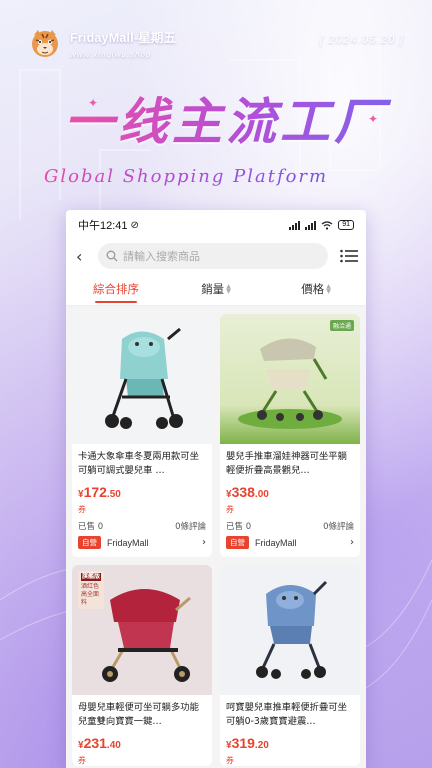  Describe the element at coordinates (327, 225) in the screenshot. I see `wifi-icon` at that location.